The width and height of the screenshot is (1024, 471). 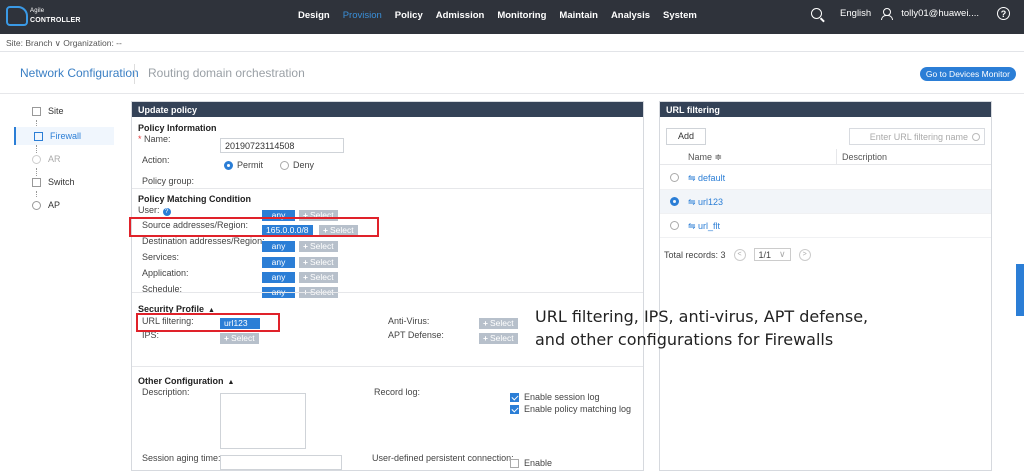 I want to click on nav-maintain: Maintain, so click(x=578, y=15).